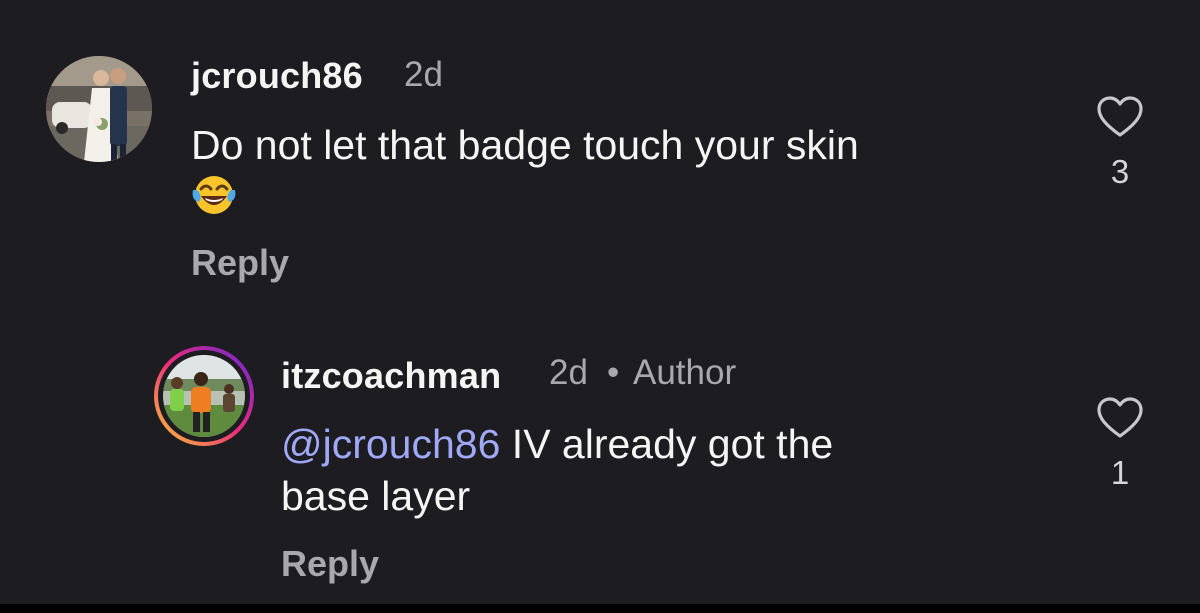 This screenshot has width=1200, height=613. What do you see at coordinates (214, 195) in the screenshot?
I see `face-with-tears-of-joy-icon` at bounding box center [214, 195].